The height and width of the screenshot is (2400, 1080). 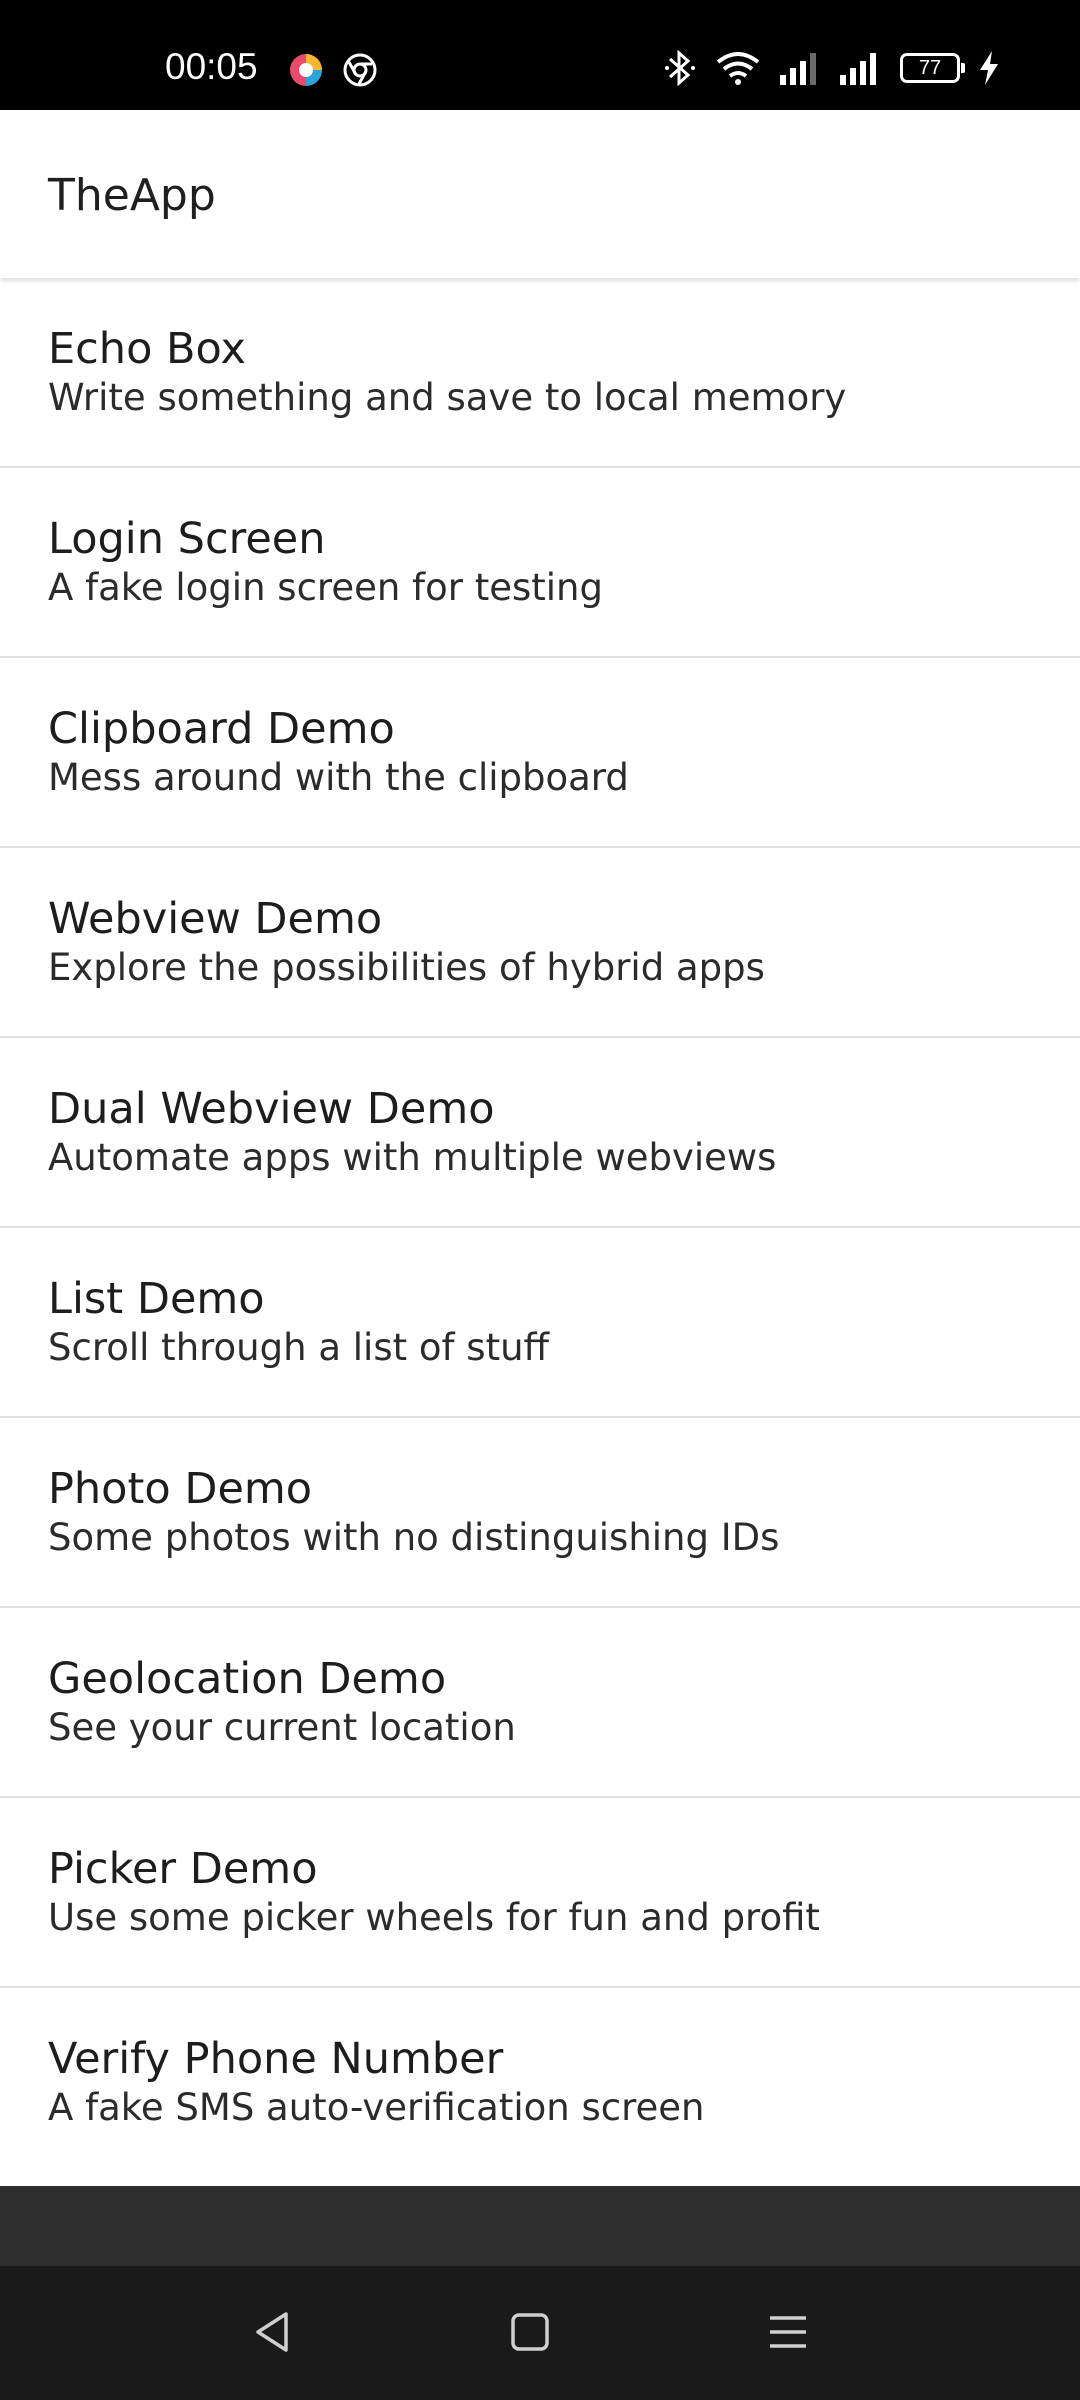 I want to click on battery-level: 77, so click(x=930, y=68).